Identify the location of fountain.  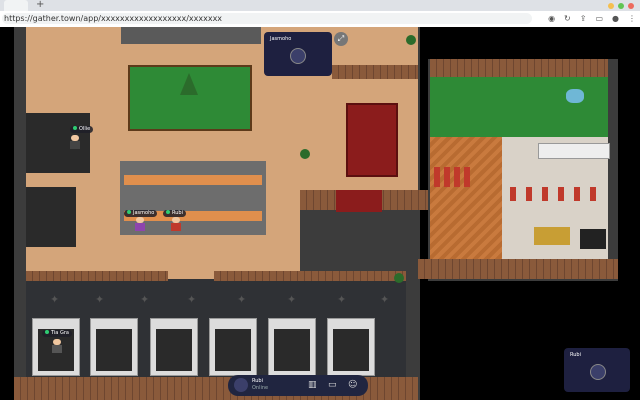
(575, 96).